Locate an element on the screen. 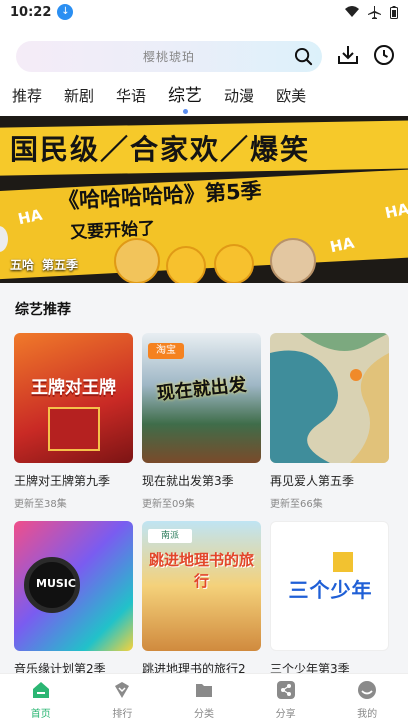 This screenshot has width=408, height=725. status-bar: 10:22 ↓ is located at coordinates (204, 12).